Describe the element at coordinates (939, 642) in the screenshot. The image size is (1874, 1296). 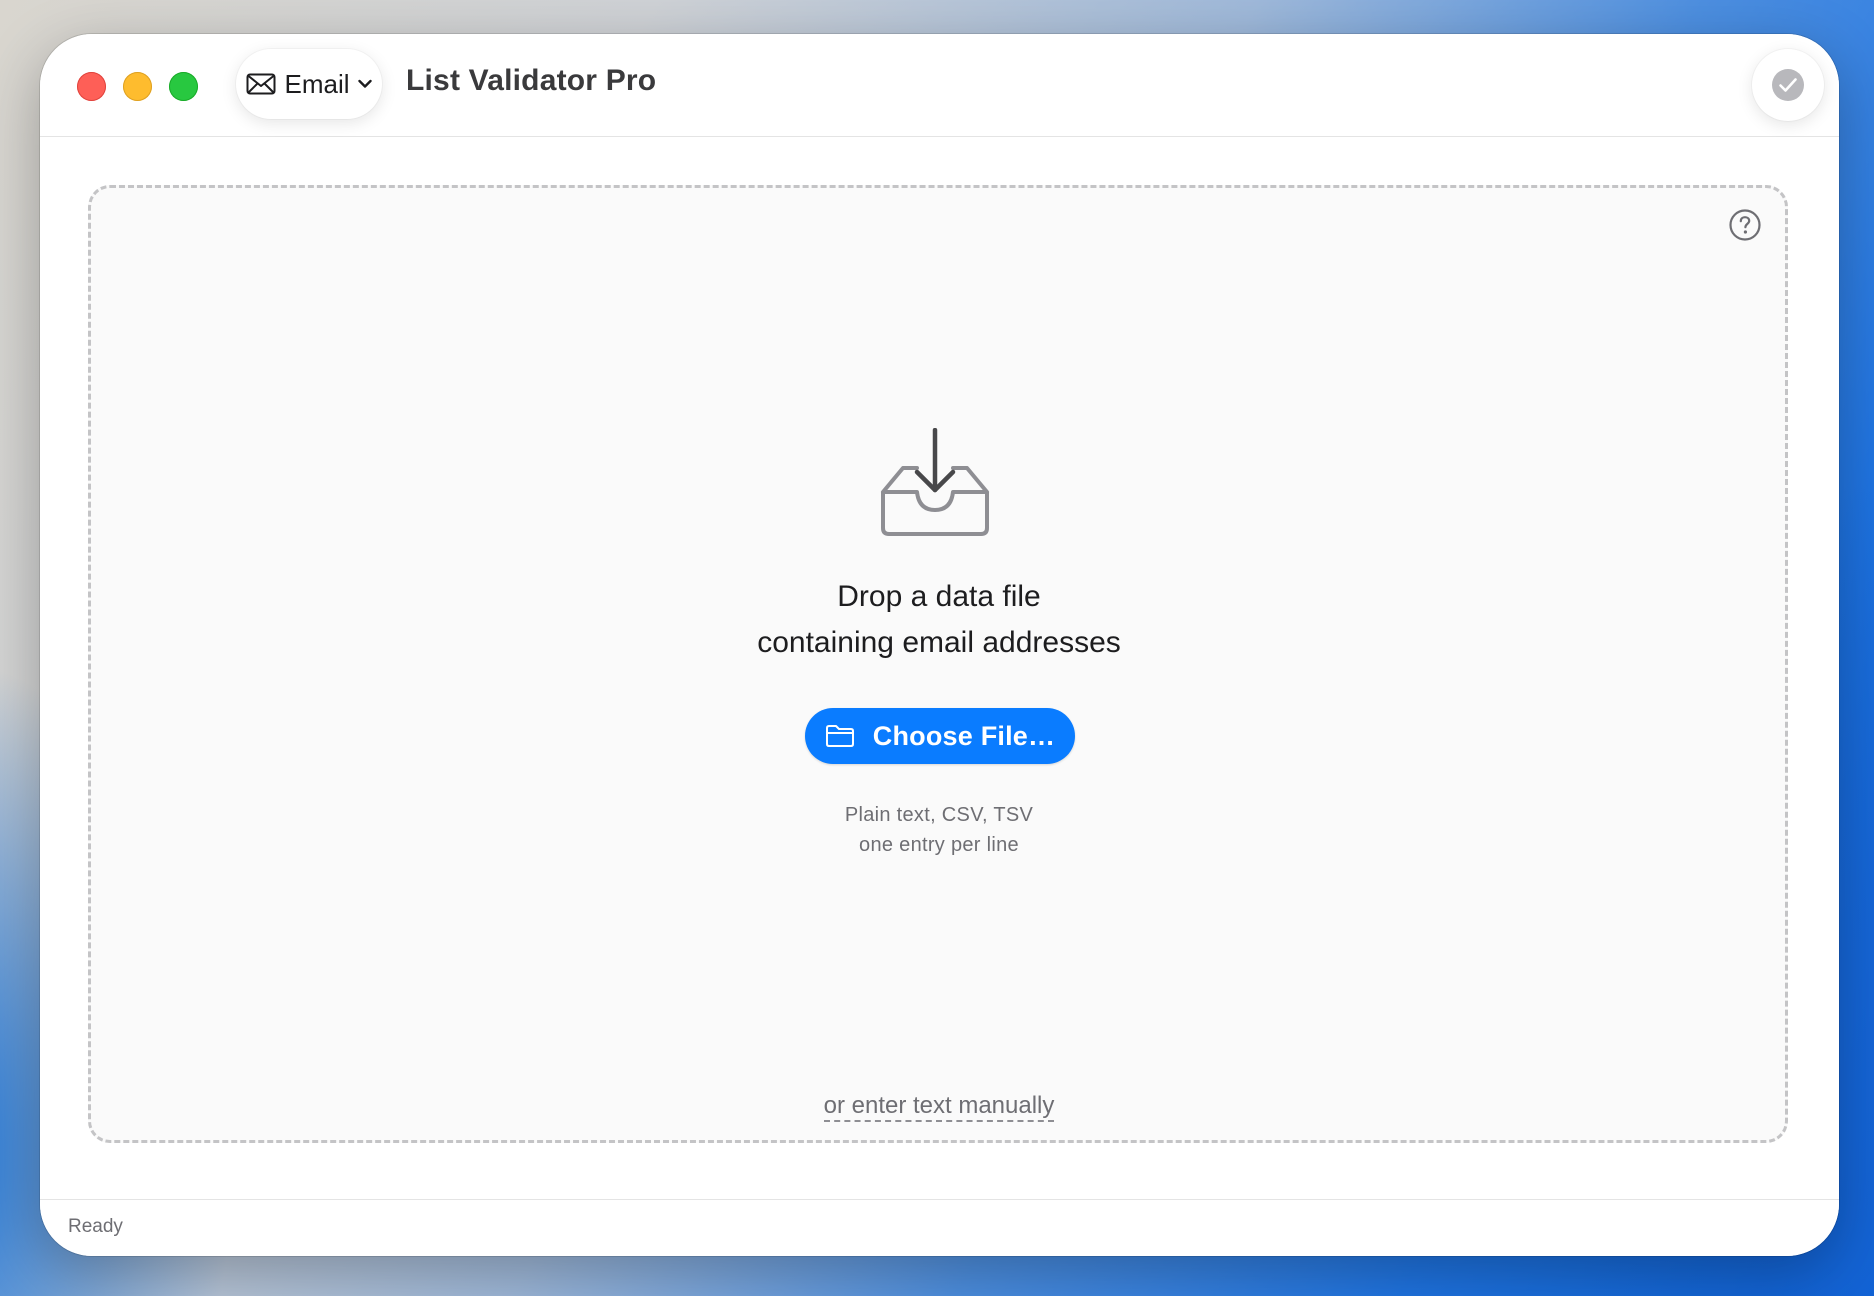
I see `drop-heading-line2: containing email addresses` at that location.